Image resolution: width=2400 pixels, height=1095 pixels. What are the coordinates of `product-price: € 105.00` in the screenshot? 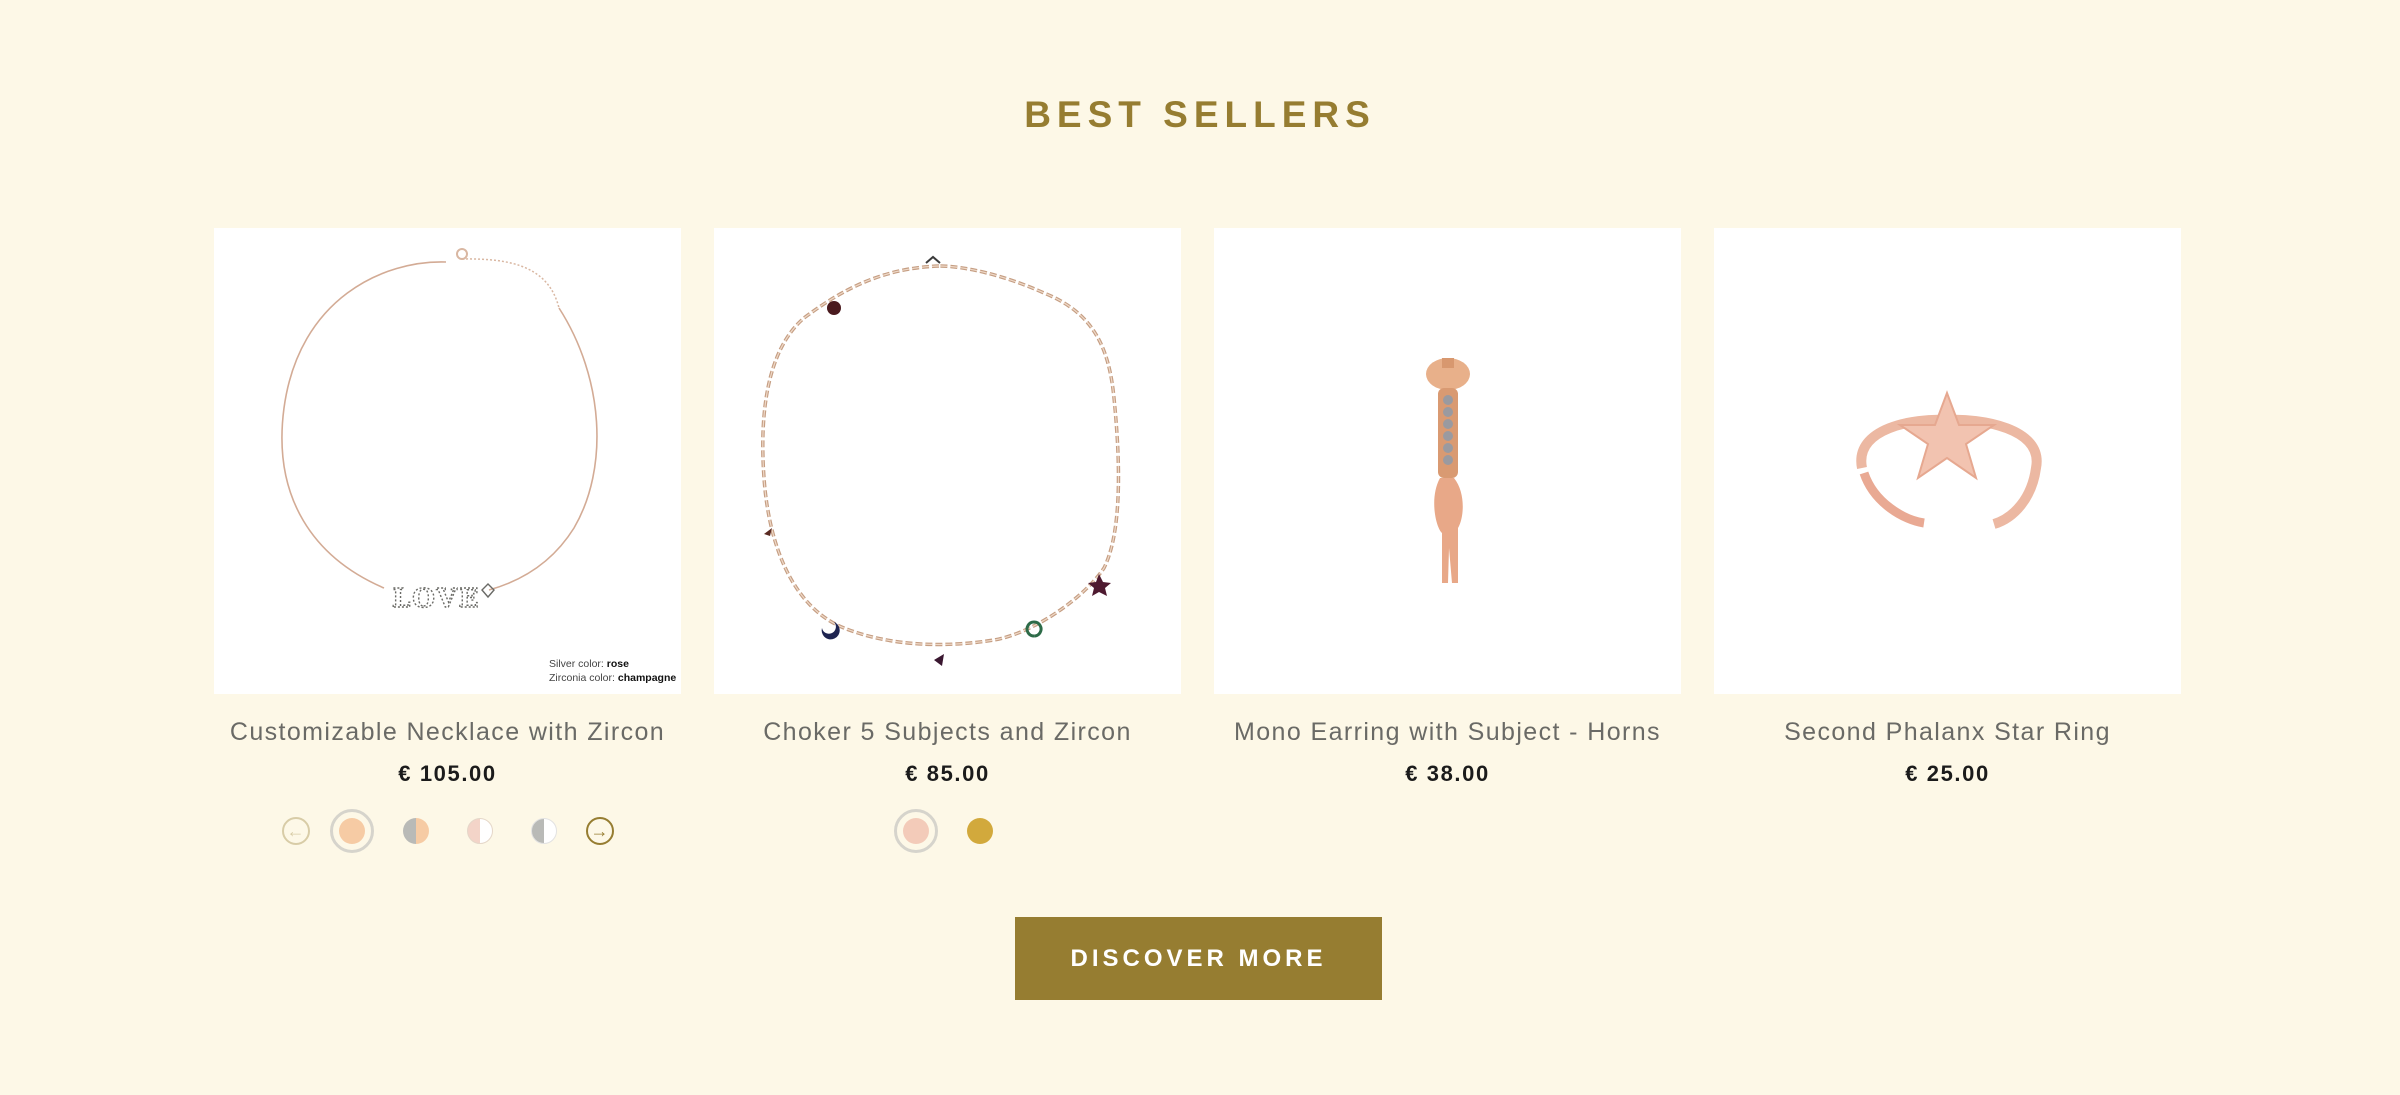 It's located at (447, 773).